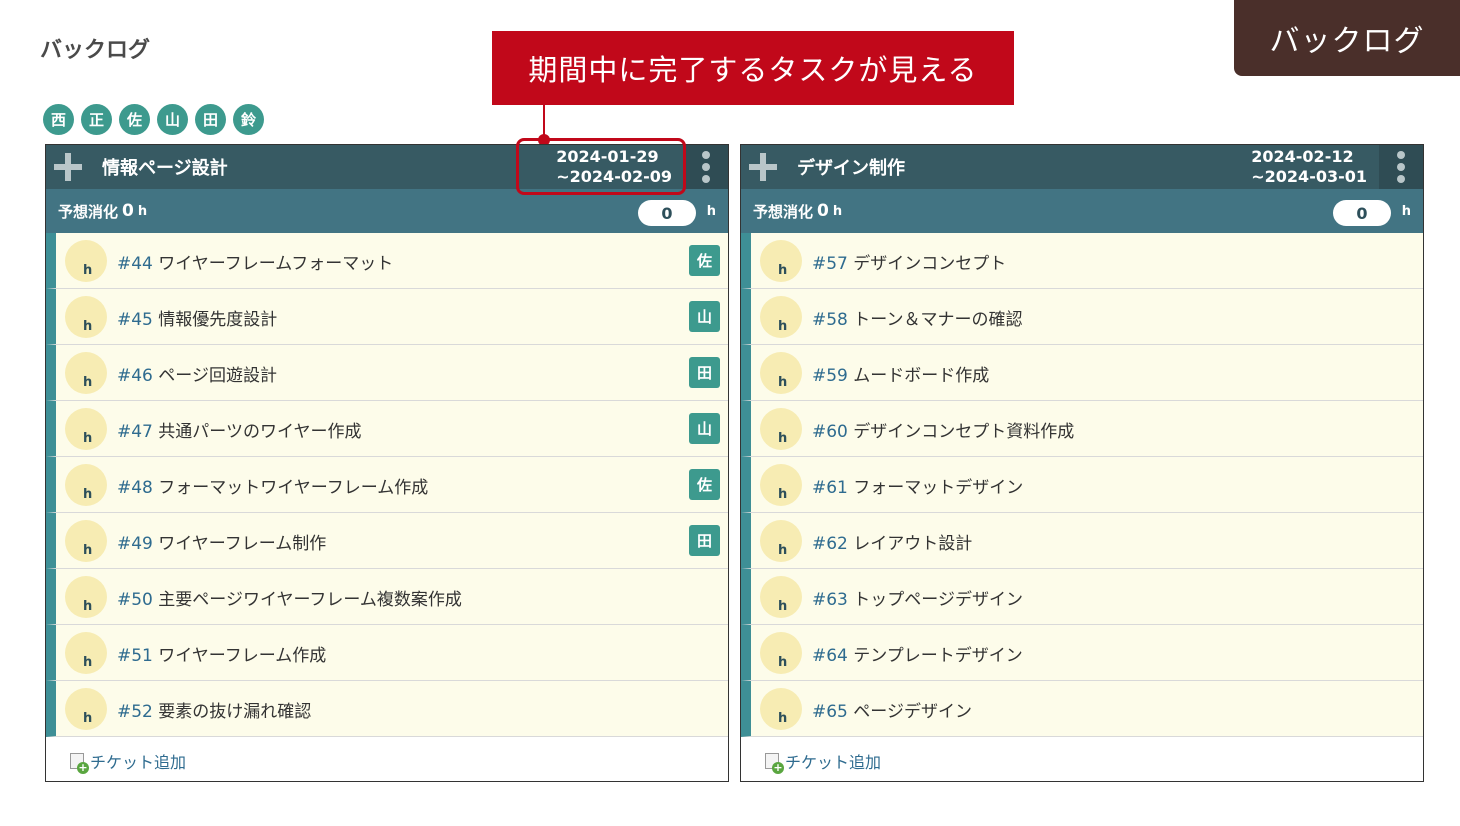  Describe the element at coordinates (830, 600) in the screenshot. I see `ticket-id: #63` at that location.